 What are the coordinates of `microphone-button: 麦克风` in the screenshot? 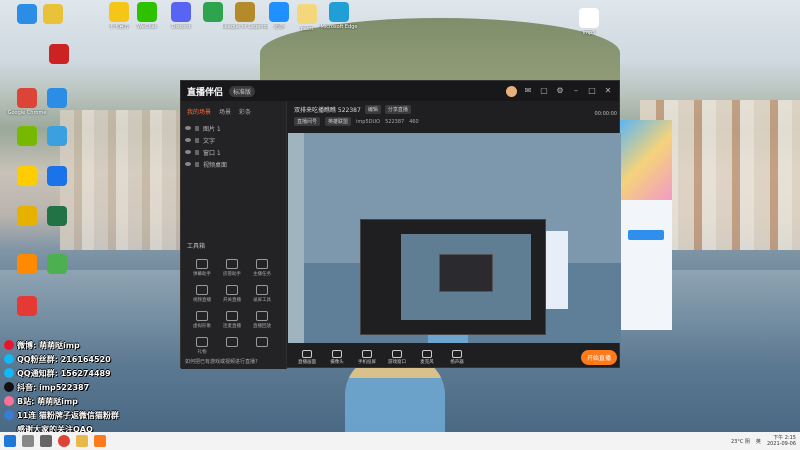 It's located at (427, 357).